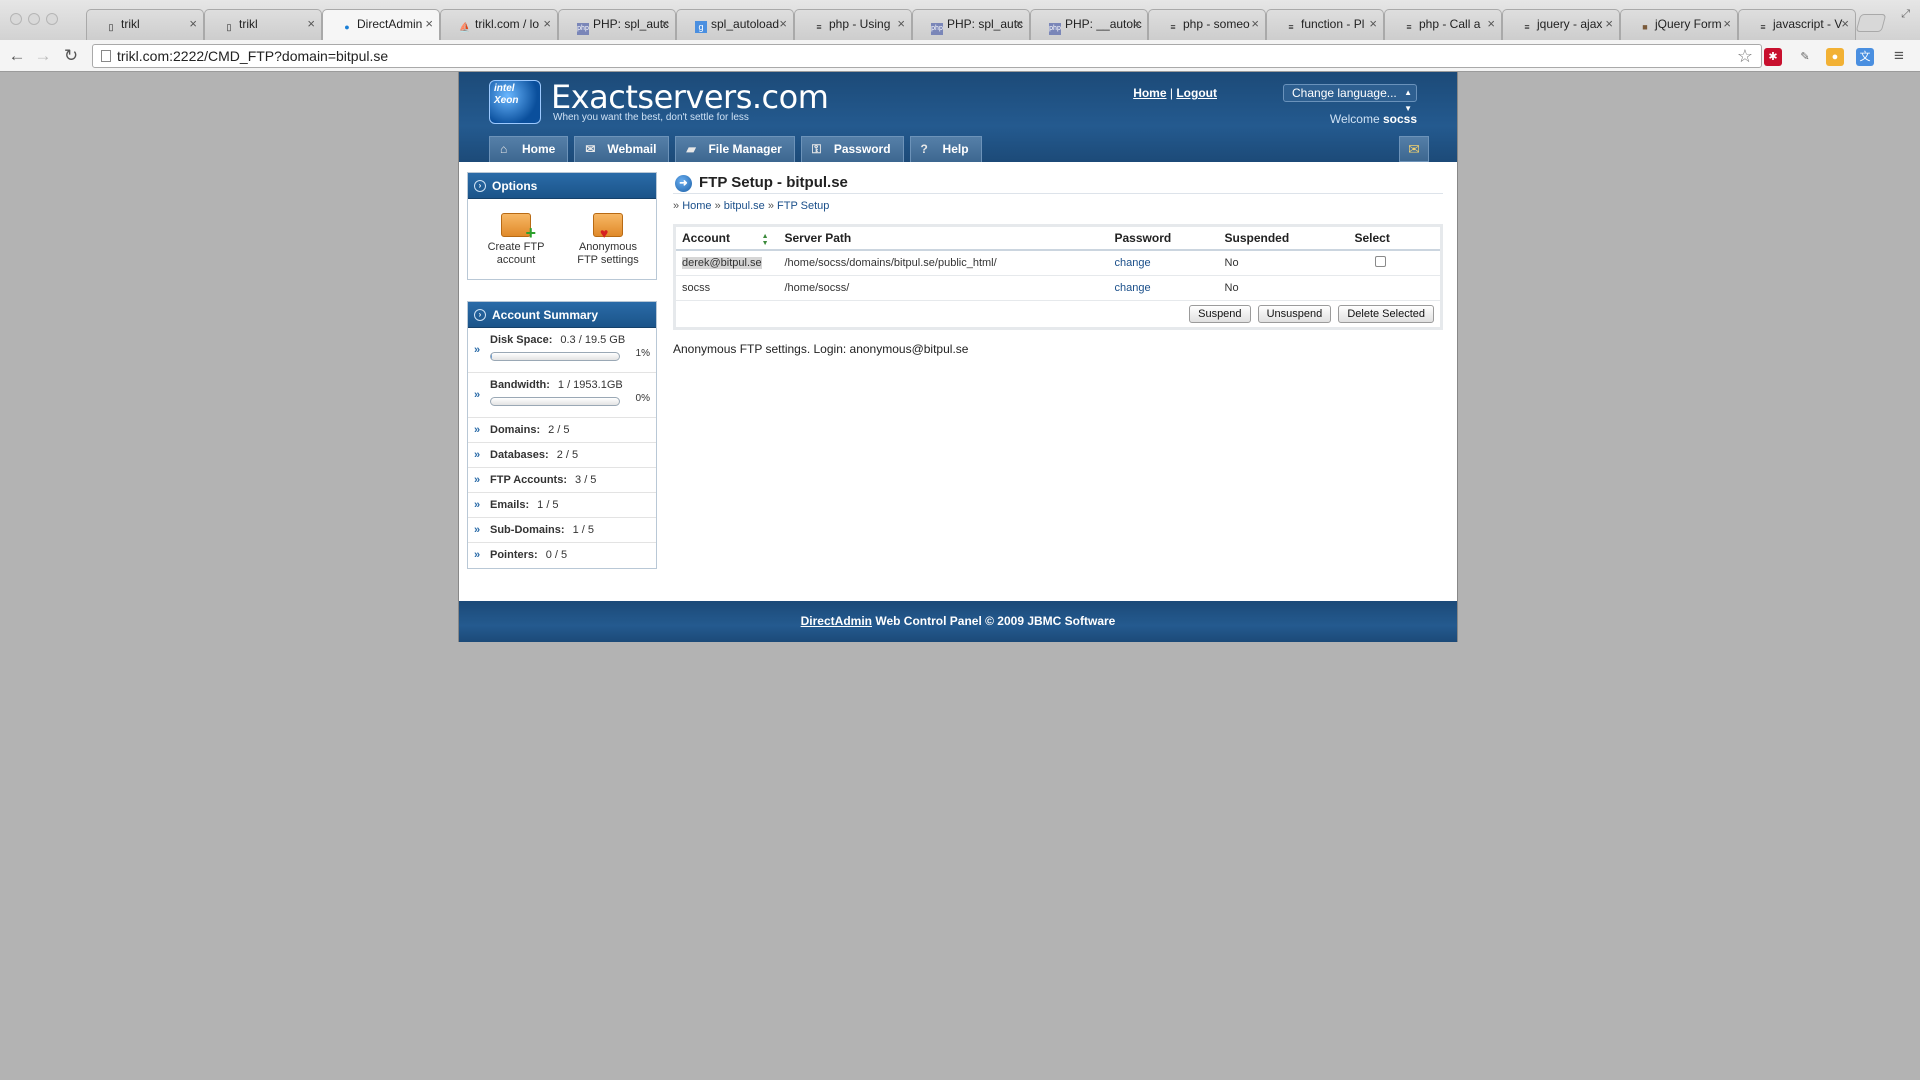  I want to click on tab-title: php - Using, so click(860, 24).